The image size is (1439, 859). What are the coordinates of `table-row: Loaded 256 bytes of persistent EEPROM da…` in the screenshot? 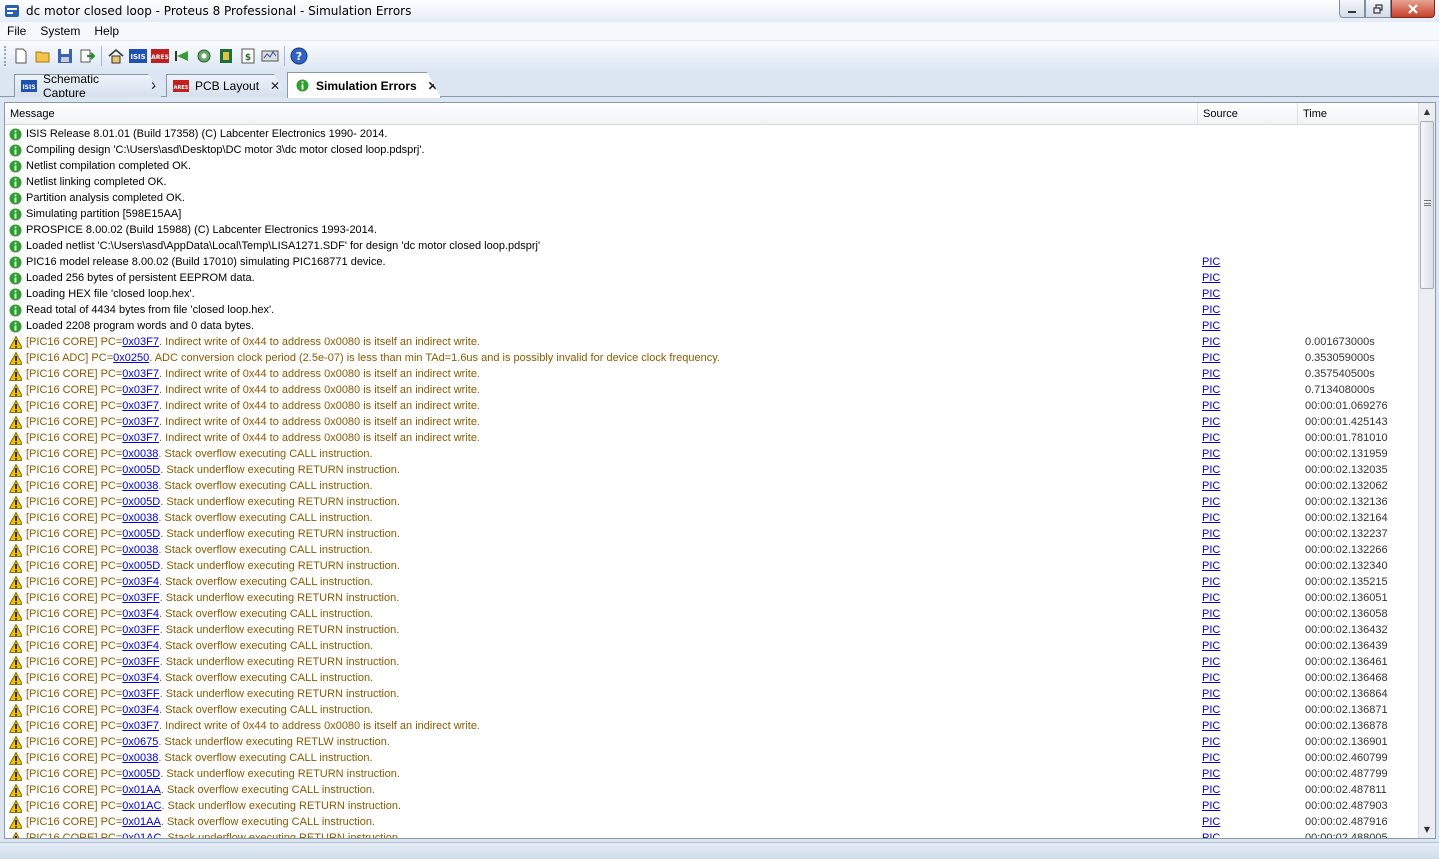 It's located at (712, 278).